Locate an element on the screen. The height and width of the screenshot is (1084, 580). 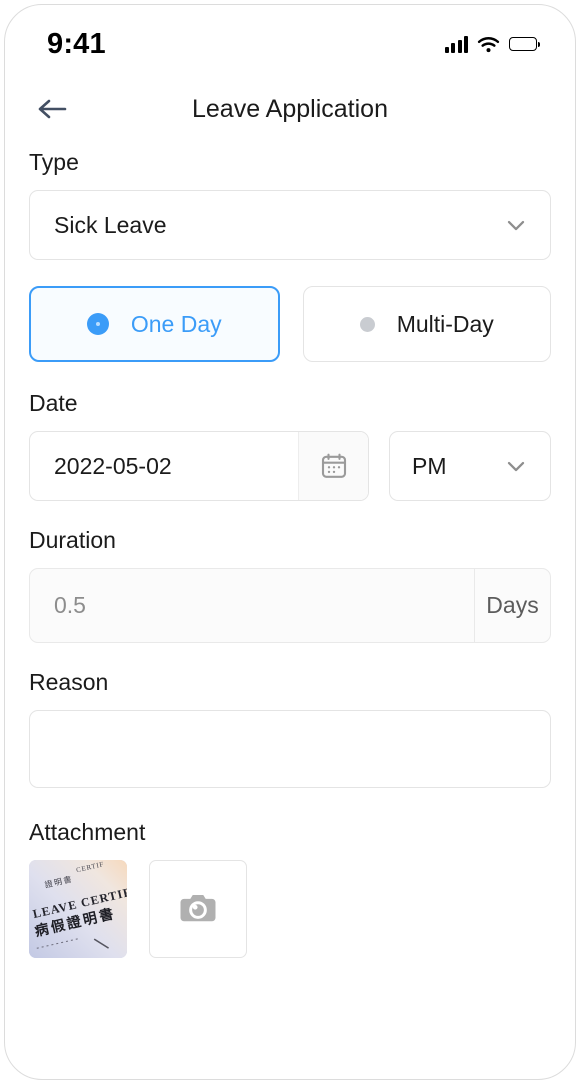
date-row: 2022-05-02 PM is located at coordinates (290, 466).